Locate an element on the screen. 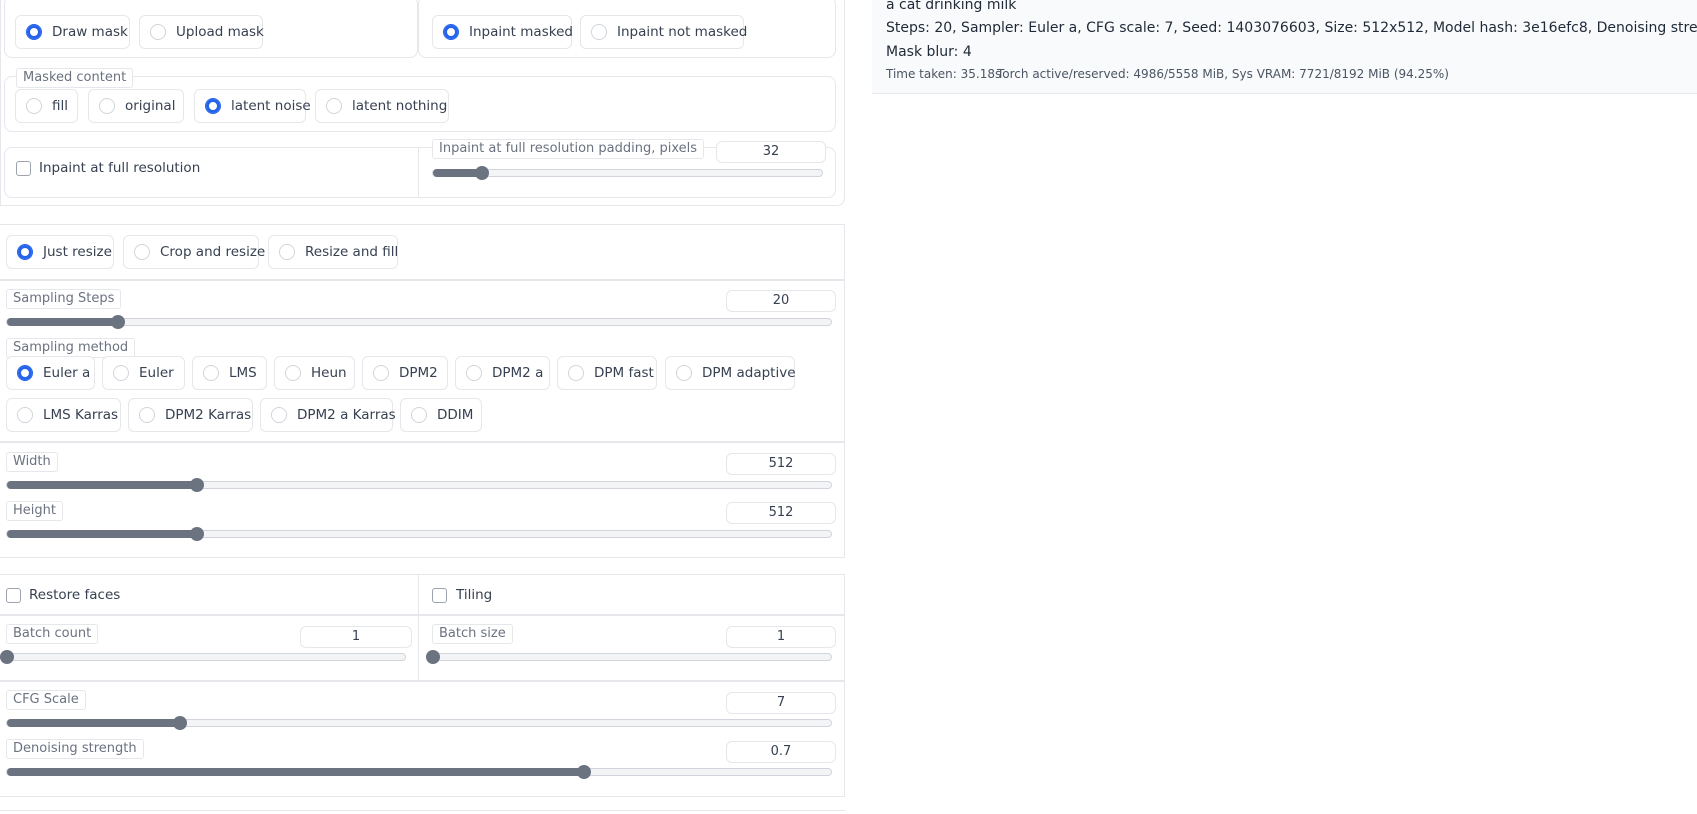 This screenshot has width=1697, height=814. tiling-label: Tiling is located at coordinates (474, 595).